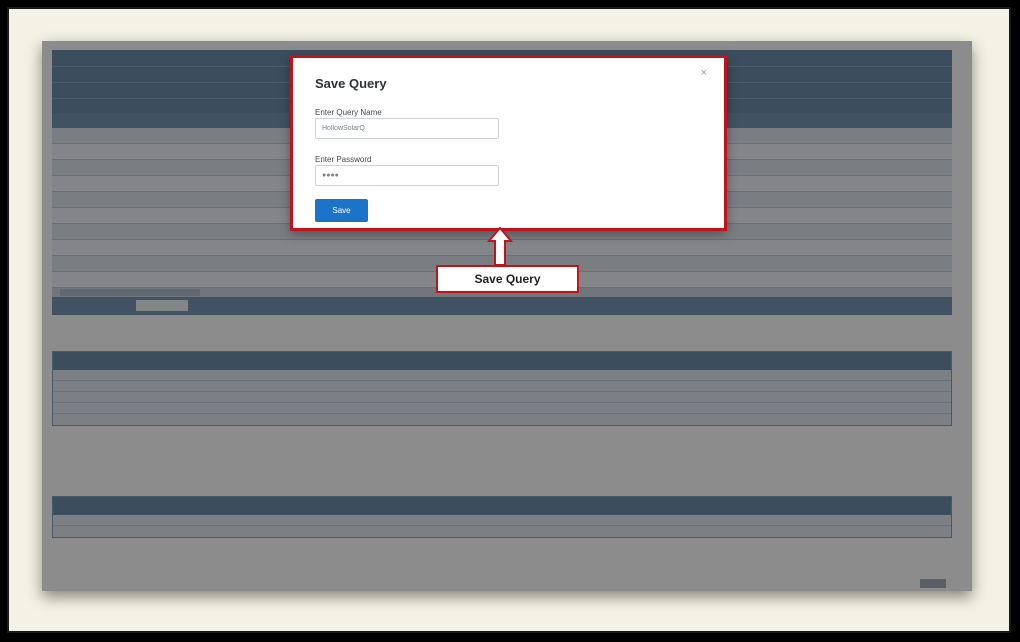  What do you see at coordinates (407, 128) in the screenshot?
I see `query-name-input` at bounding box center [407, 128].